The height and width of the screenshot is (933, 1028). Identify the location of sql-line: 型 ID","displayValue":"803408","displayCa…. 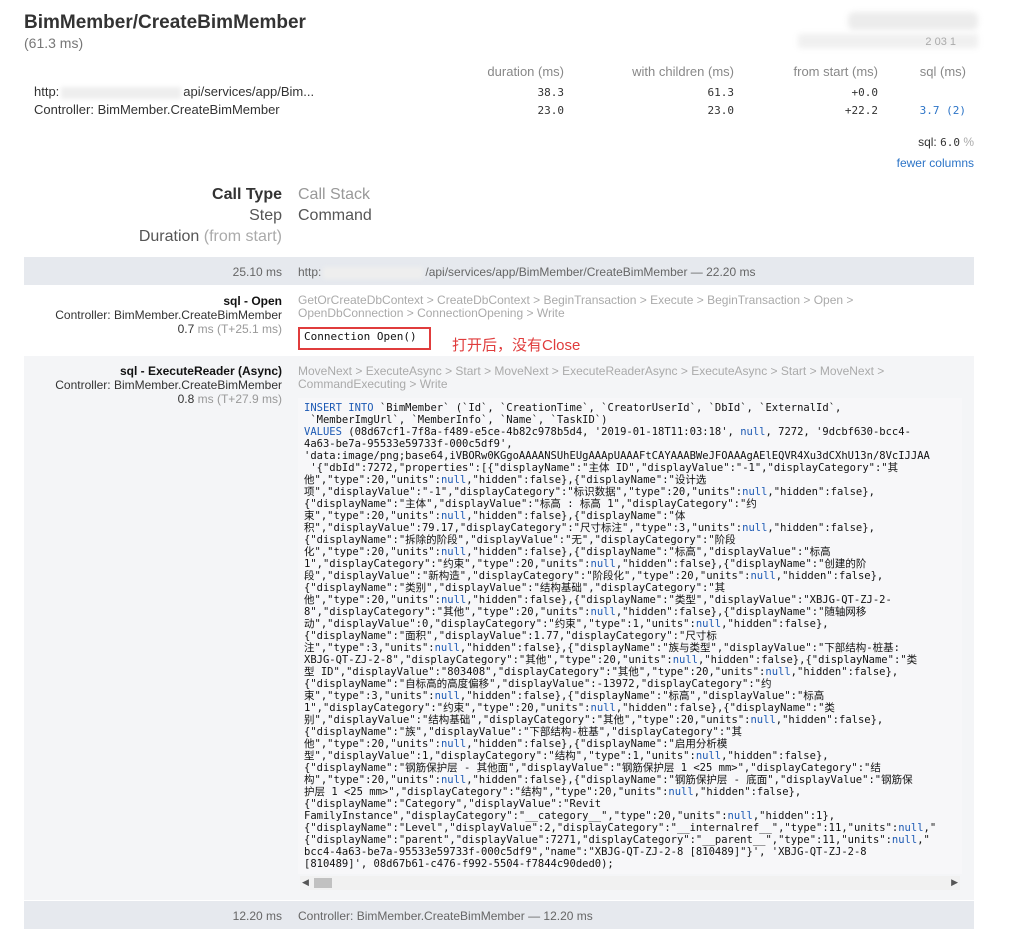
(601, 672).